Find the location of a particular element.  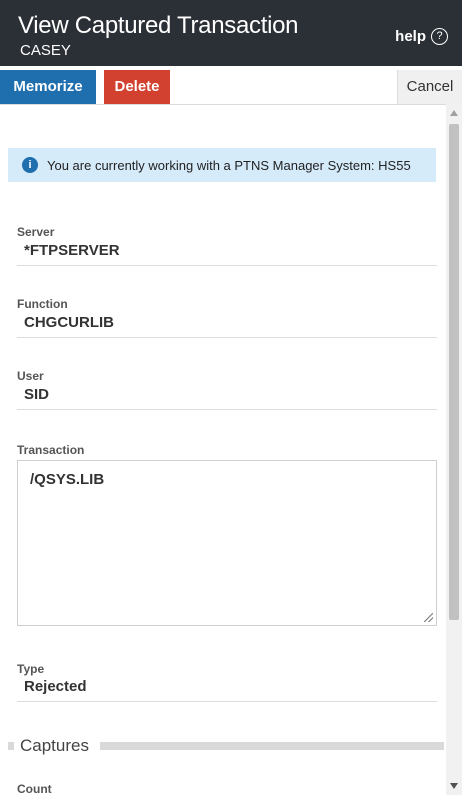

type-field: Rejected is located at coordinates (227, 689).